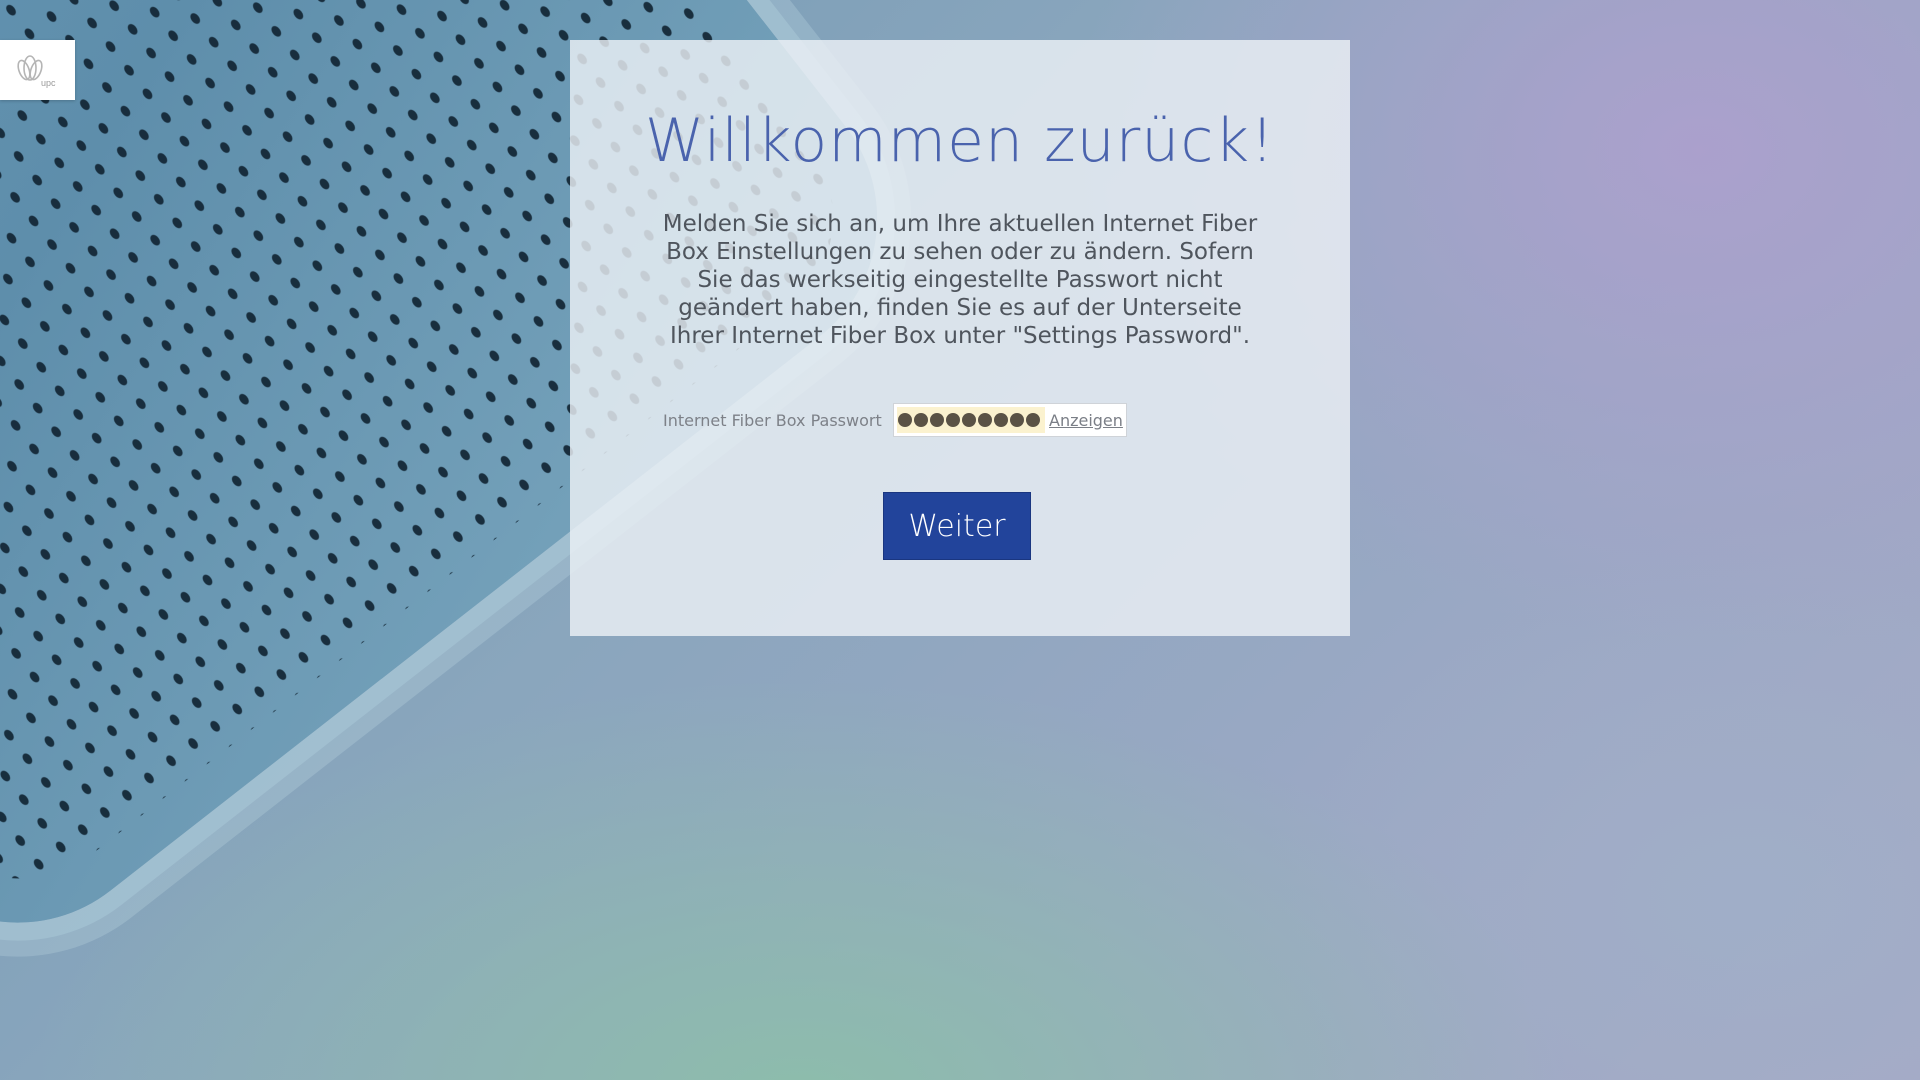  I want to click on show-password-link: Anzeigen, so click(1086, 420).